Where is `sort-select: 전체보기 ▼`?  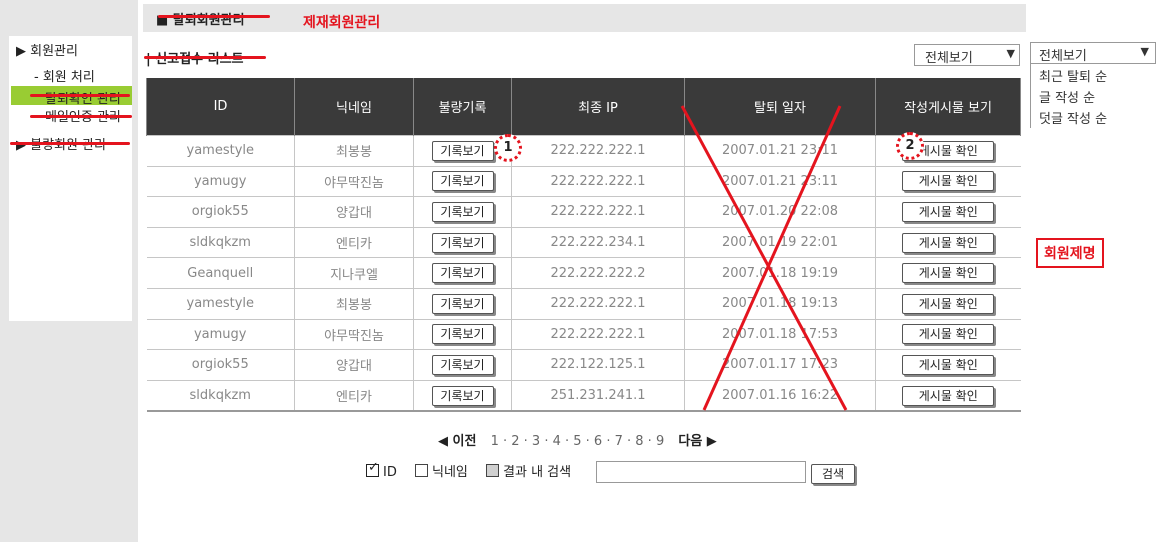
sort-select: 전체보기 ▼ is located at coordinates (967, 55).